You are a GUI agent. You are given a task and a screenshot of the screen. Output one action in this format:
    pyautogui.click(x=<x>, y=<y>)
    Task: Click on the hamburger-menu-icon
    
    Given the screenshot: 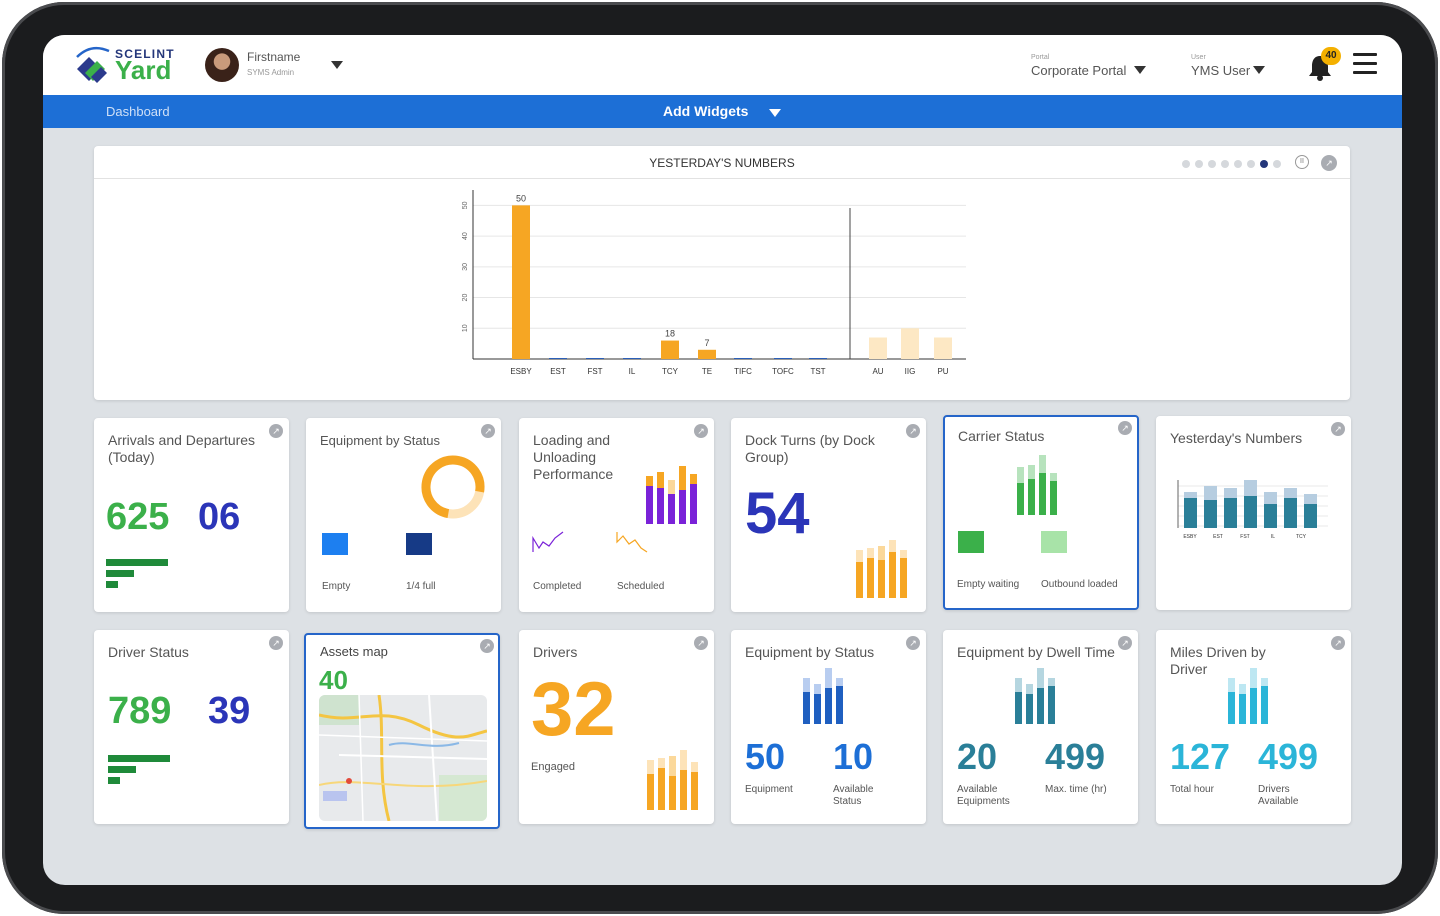 What is the action you would take?
    pyautogui.click(x=1365, y=64)
    